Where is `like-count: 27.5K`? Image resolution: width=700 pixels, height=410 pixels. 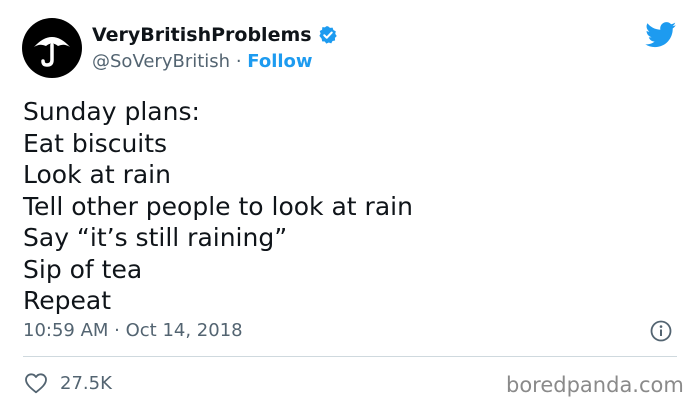 like-count: 27.5K is located at coordinates (86, 383).